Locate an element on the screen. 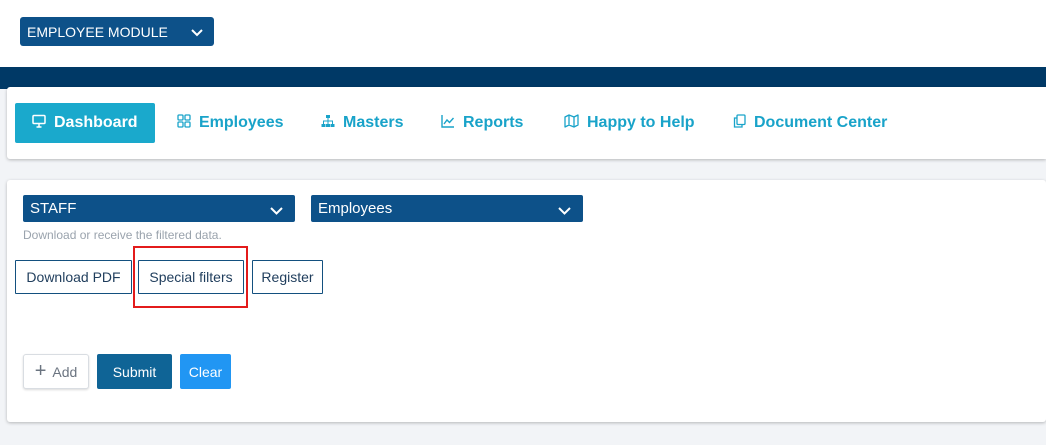 The image size is (1046, 445). grid-icon is located at coordinates (184, 123).